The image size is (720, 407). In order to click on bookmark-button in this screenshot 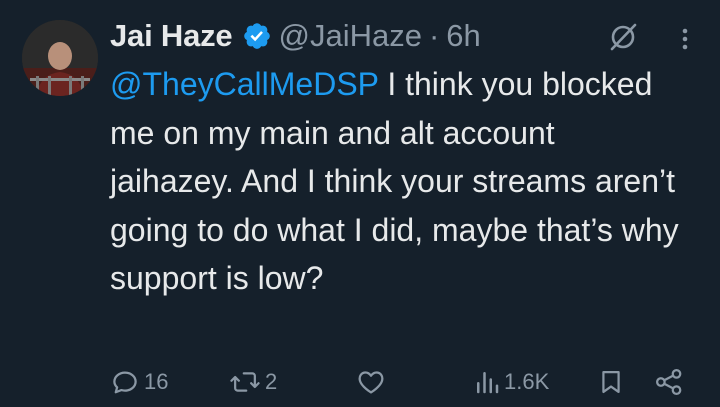, I will do `click(611, 382)`.